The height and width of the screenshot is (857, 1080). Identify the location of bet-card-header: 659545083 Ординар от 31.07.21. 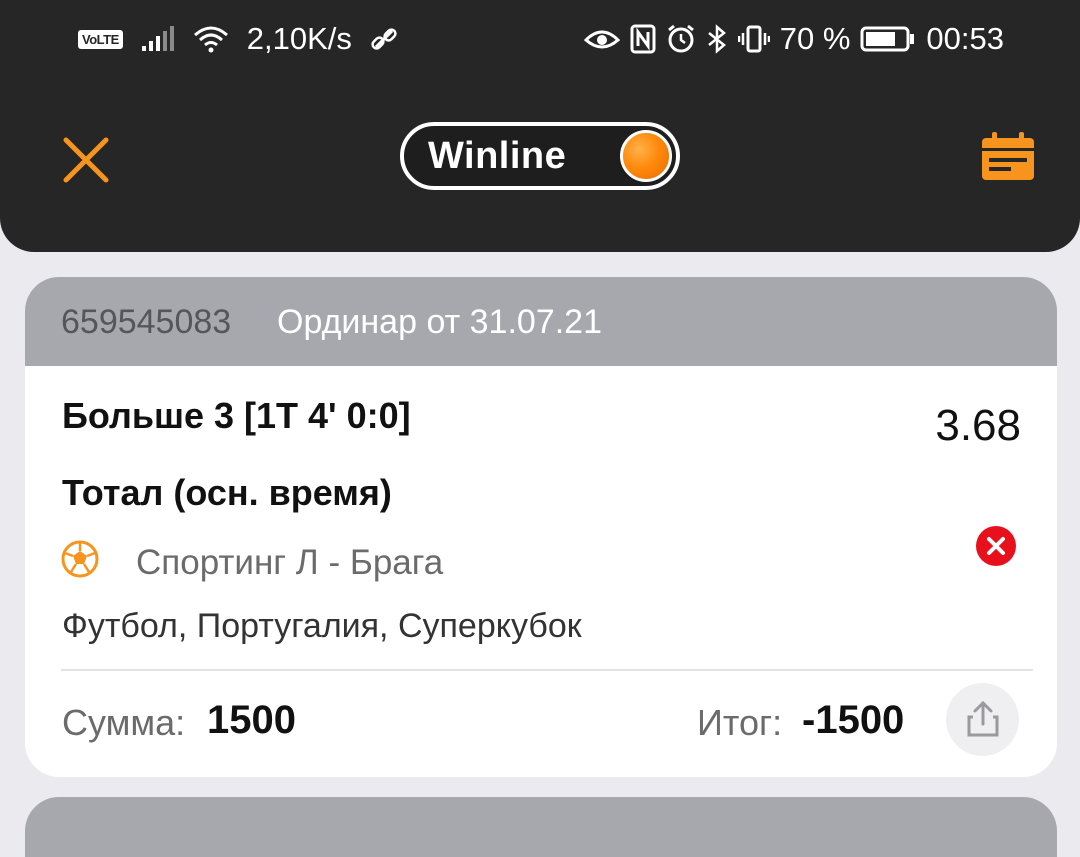
(541, 321).